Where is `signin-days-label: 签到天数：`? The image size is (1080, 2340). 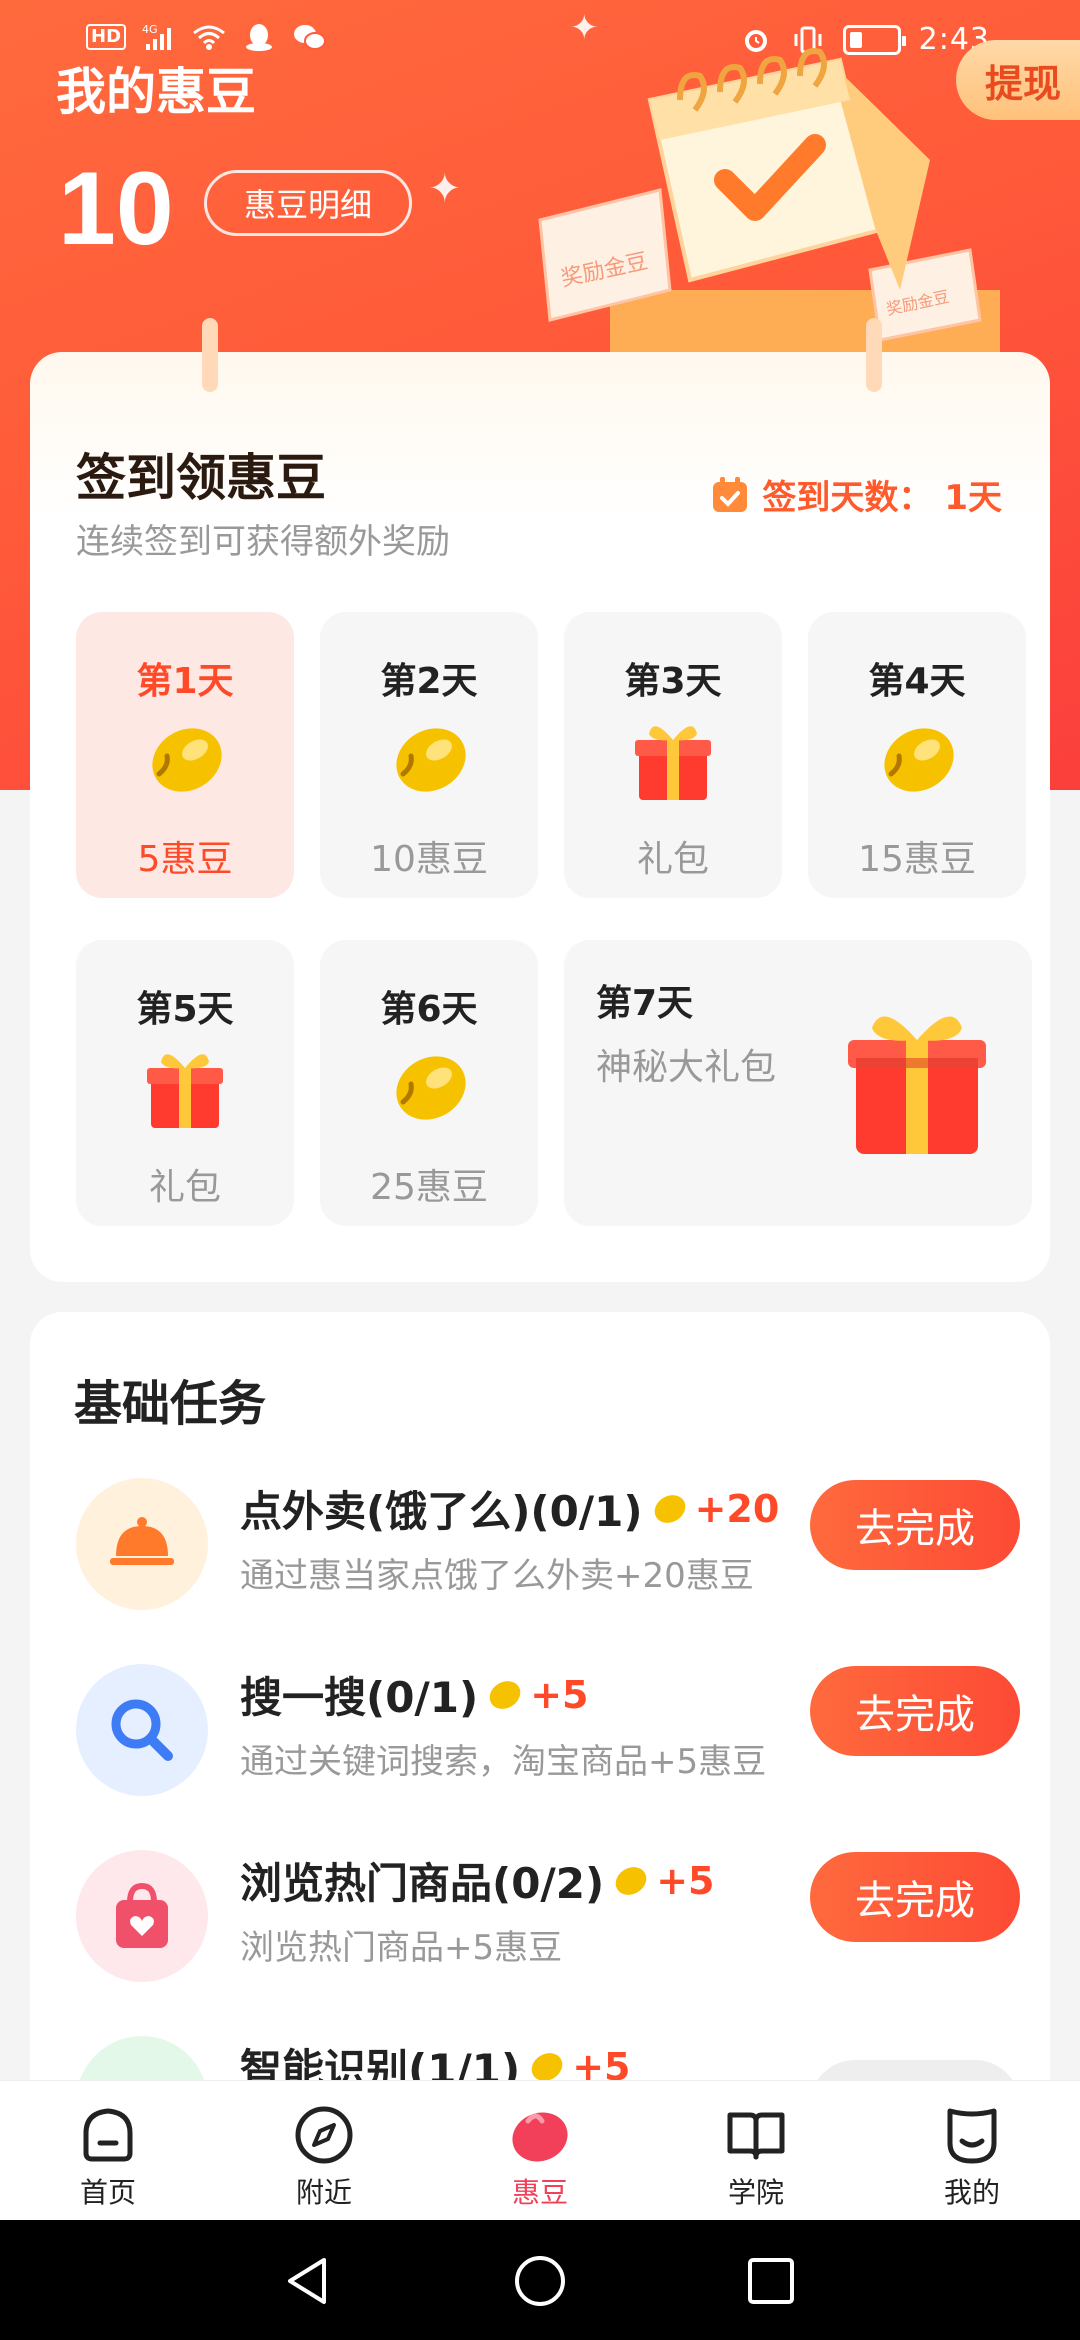
signin-days-label: 签到天数： is located at coordinates (847, 498).